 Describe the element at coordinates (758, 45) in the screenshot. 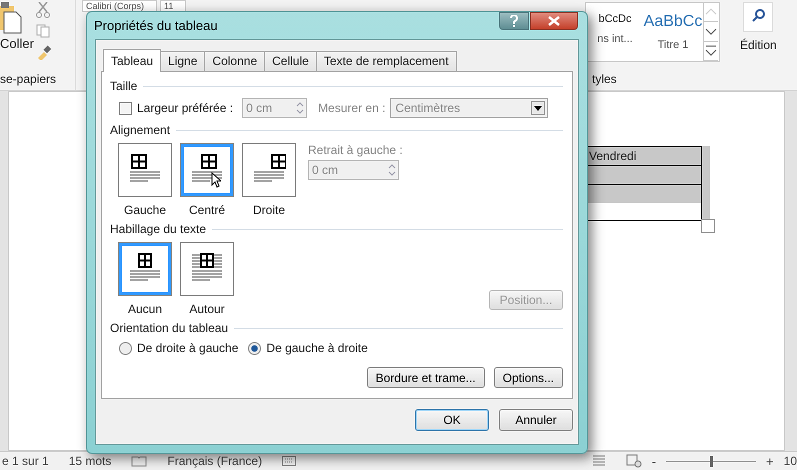

I see `editing-label: Édition` at that location.